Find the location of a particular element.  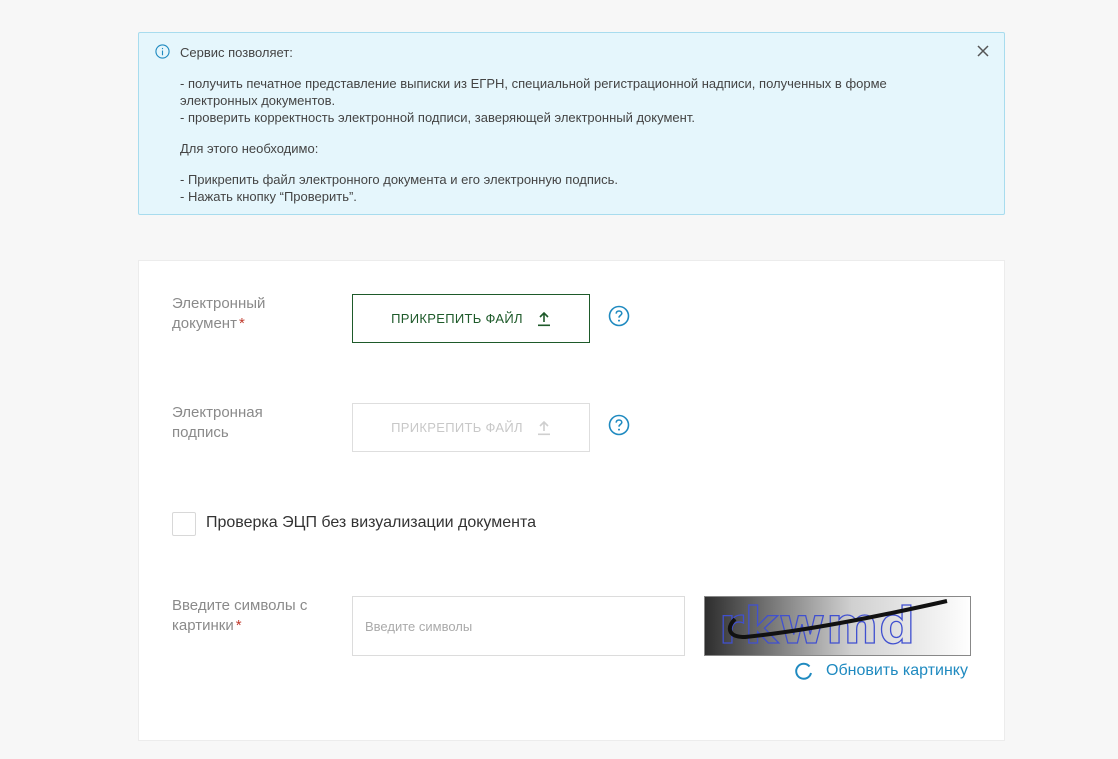

attach-signature-label: ПРИКРЕПИТЬ ФАЙЛ is located at coordinates (457, 427).